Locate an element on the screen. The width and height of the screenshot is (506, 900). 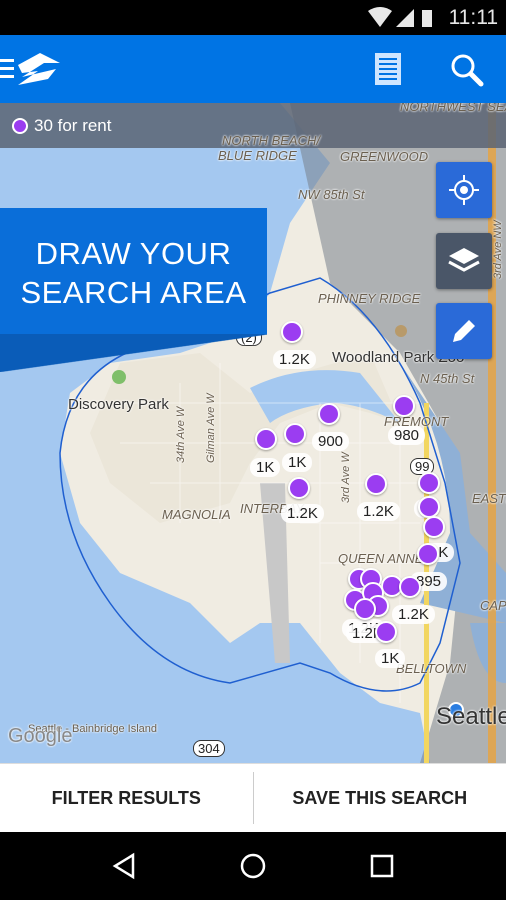
banner-line-2: SEARCH AREA is located at coordinates (133, 292).